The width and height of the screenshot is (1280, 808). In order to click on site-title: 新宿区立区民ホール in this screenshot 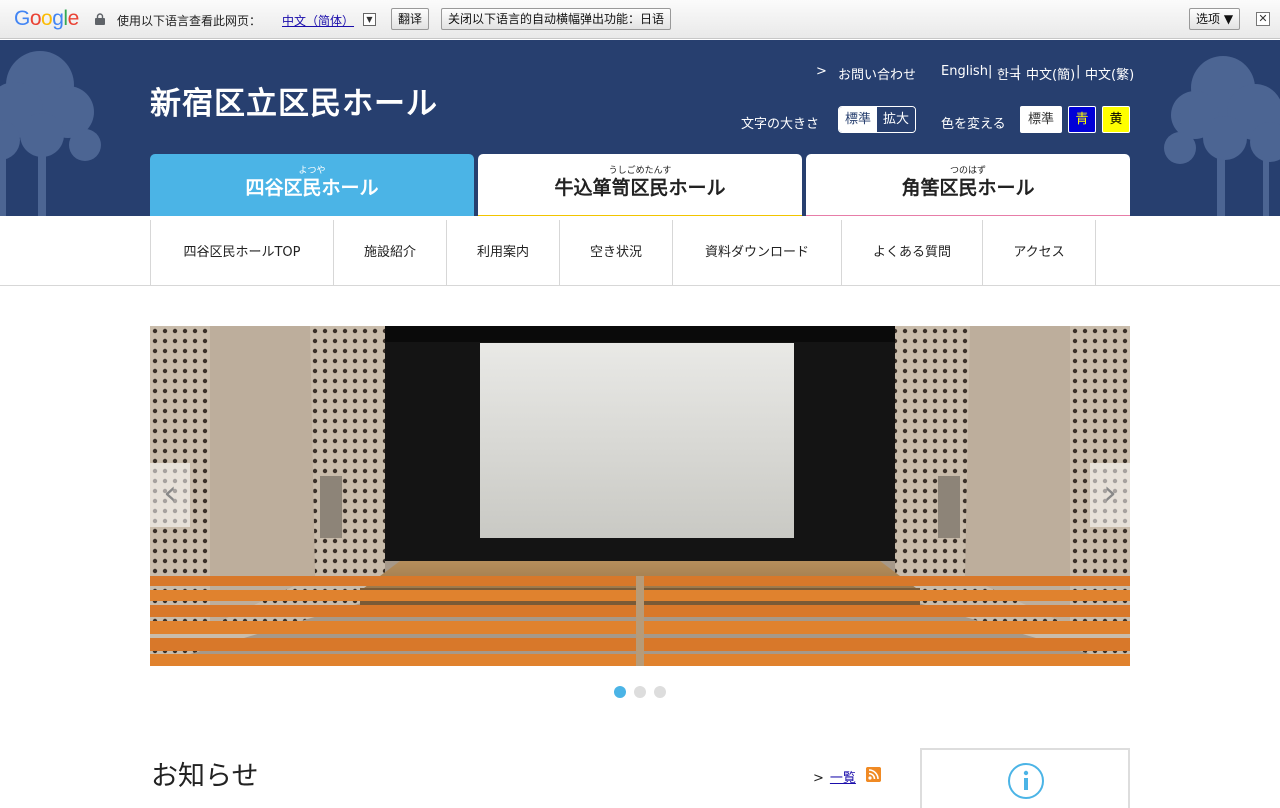, I will do `click(294, 100)`.